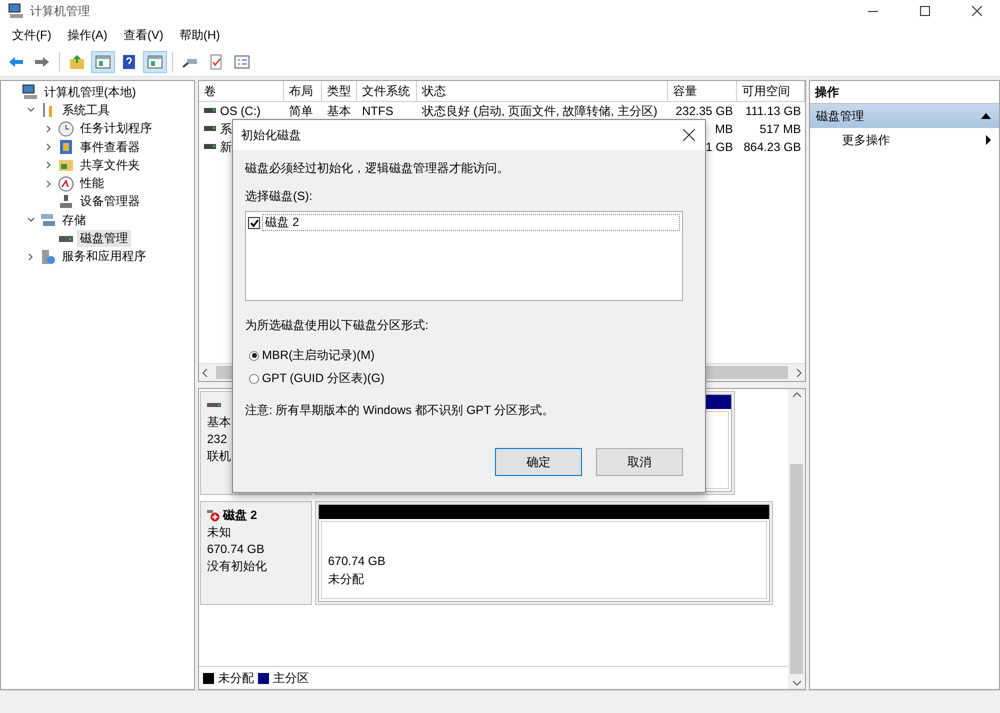 This screenshot has height=713, width=1000. What do you see at coordinates (236, 678) in the screenshot?
I see `legend-label: 未分配` at bounding box center [236, 678].